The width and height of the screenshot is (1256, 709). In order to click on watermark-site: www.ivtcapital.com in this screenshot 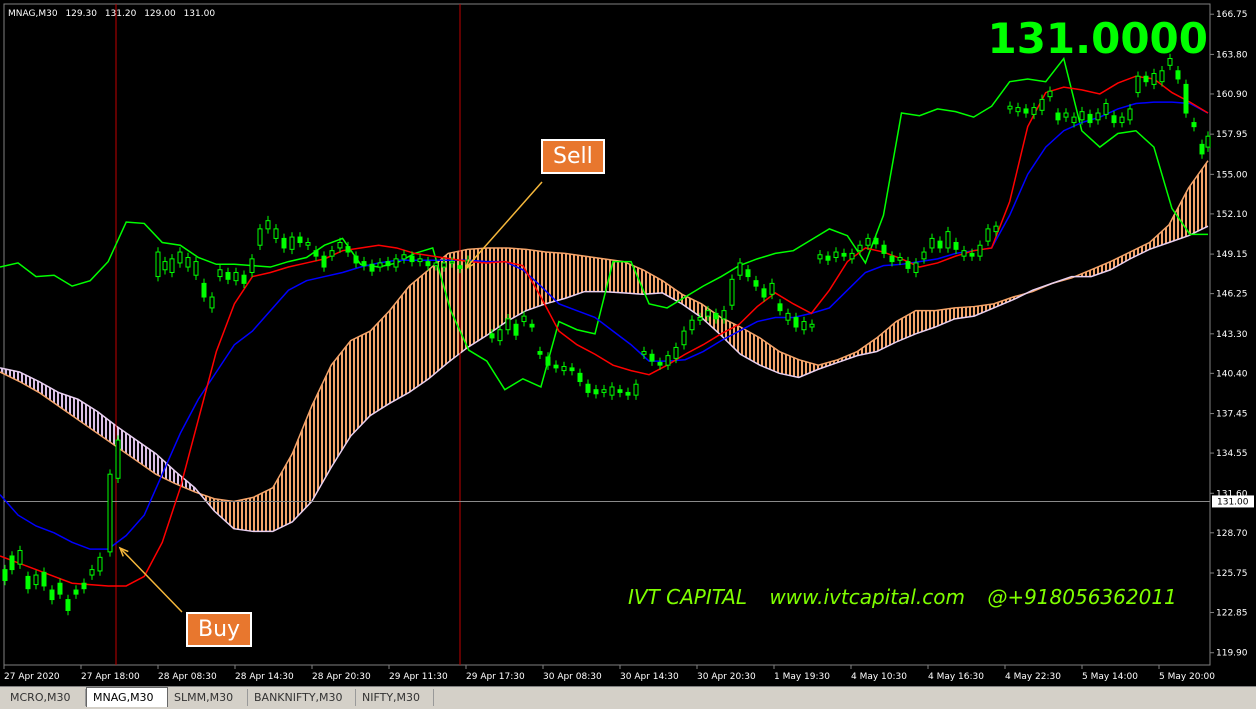, I will do `click(867, 597)`.